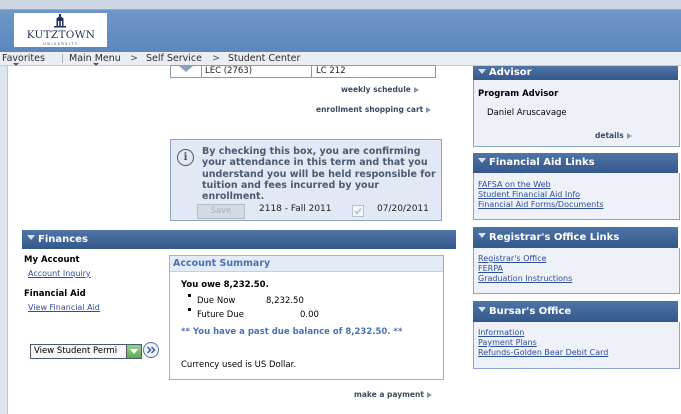  I want to click on left-border-strip, so click(4, 240).